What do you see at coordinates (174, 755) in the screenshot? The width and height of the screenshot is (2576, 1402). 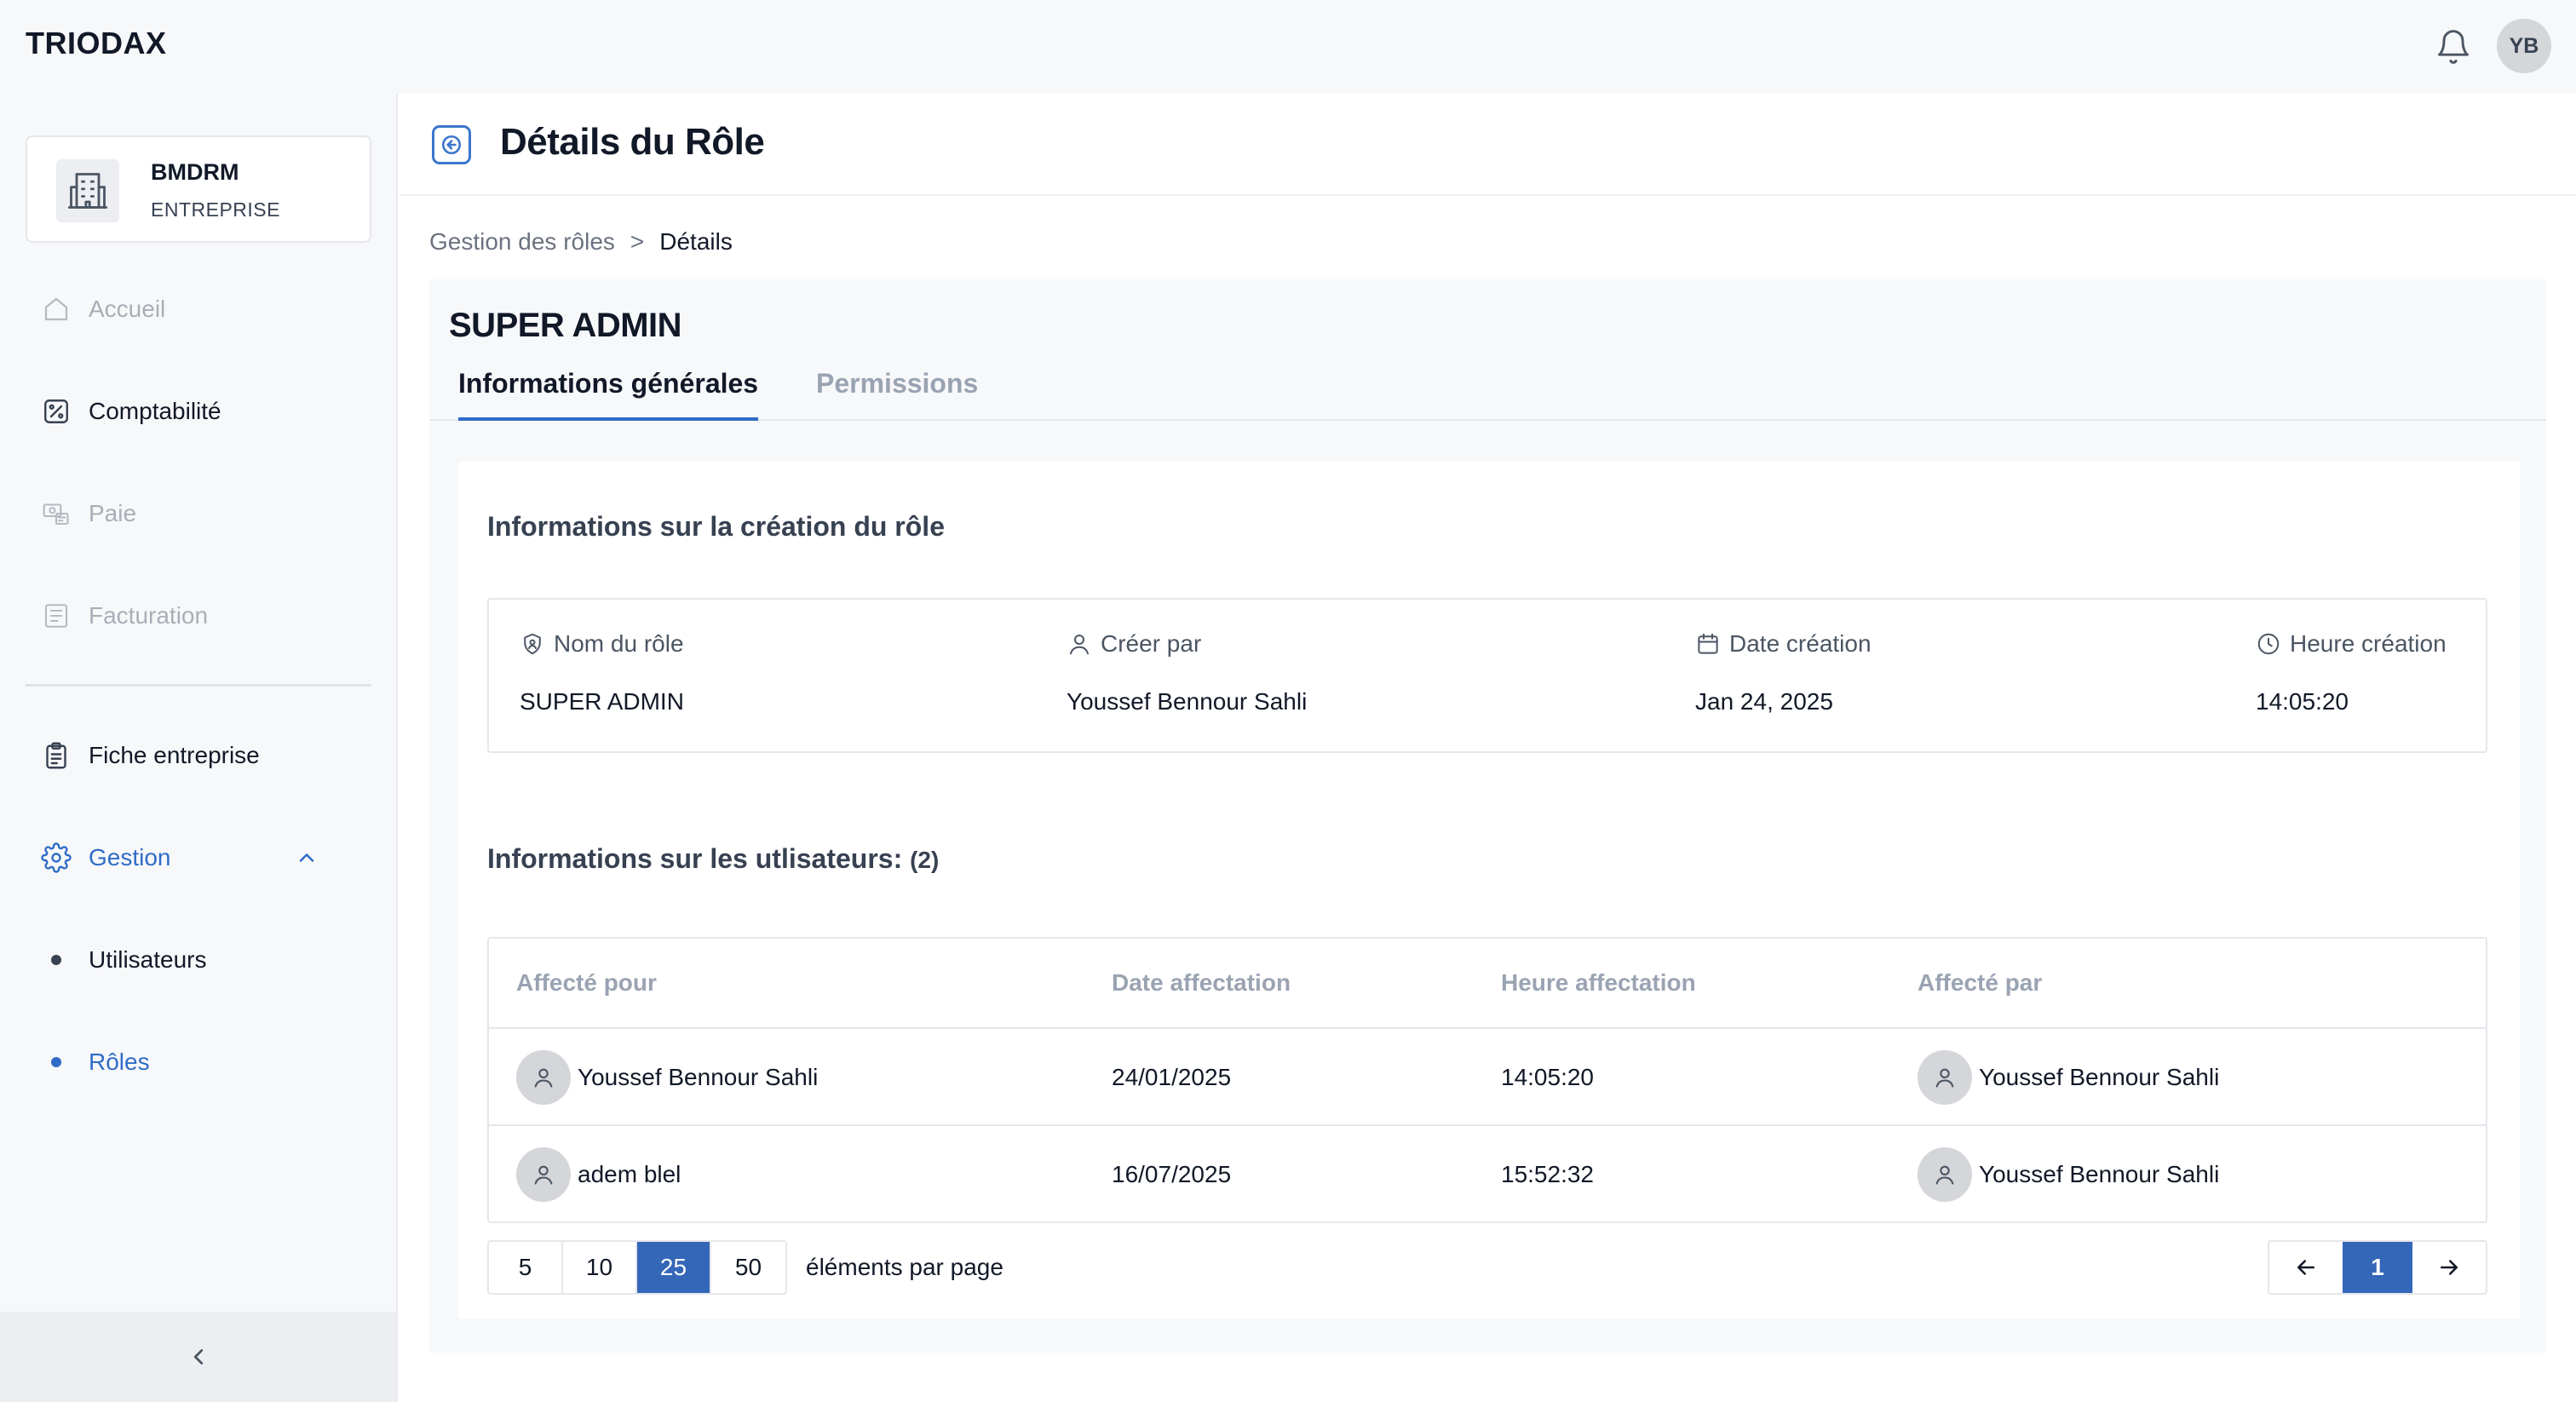 I see `sidebar-item-label: Fiche entreprise` at bounding box center [174, 755].